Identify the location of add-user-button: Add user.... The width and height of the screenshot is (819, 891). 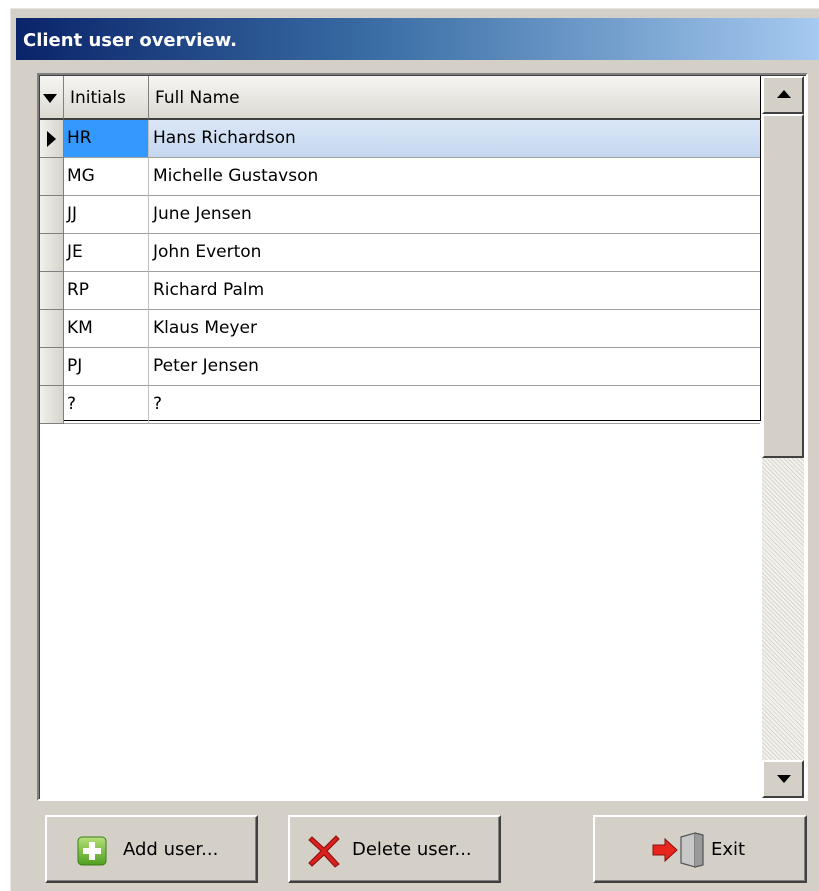
(151, 849).